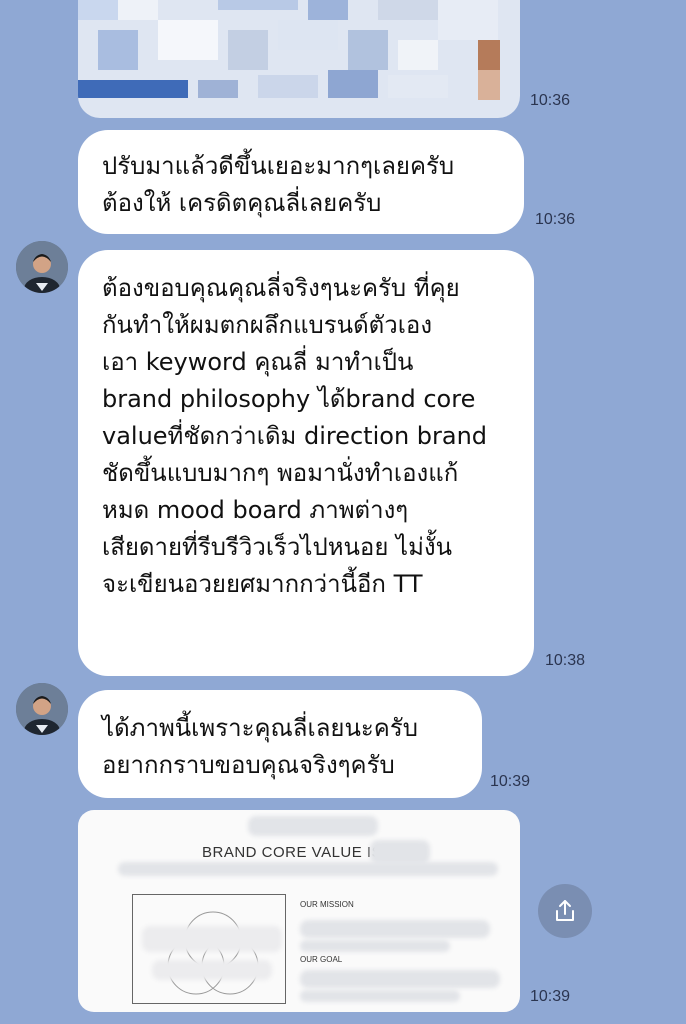  Describe the element at coordinates (321, 959) in the screenshot. I see `goal-label: OUR GOAL` at that location.